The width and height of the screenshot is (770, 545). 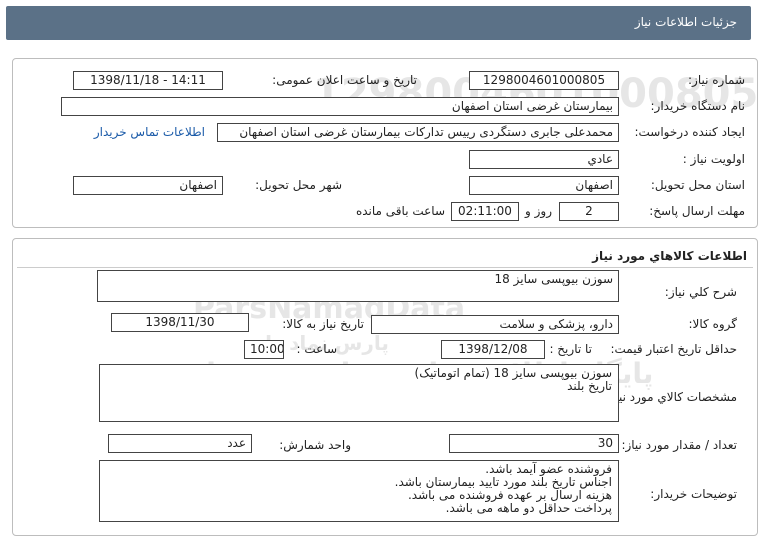 What do you see at coordinates (344, 80) in the screenshot?
I see `announce-date-label: تاریخ و ساعت اعلان عمومی:` at bounding box center [344, 80].